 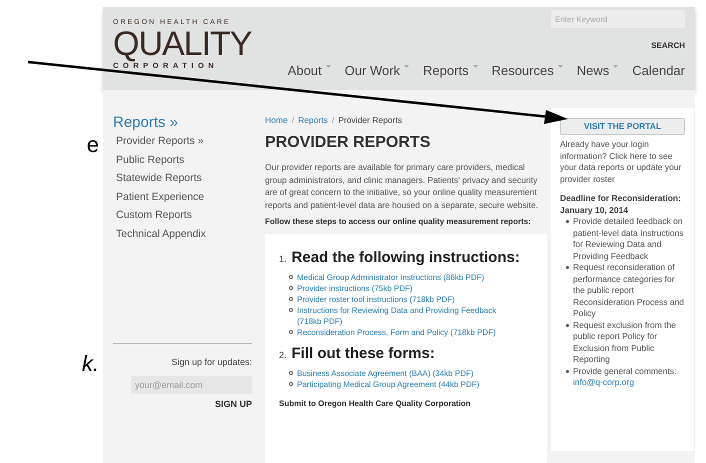 What do you see at coordinates (658, 70) in the screenshot?
I see `nav-link: Calendar` at bounding box center [658, 70].